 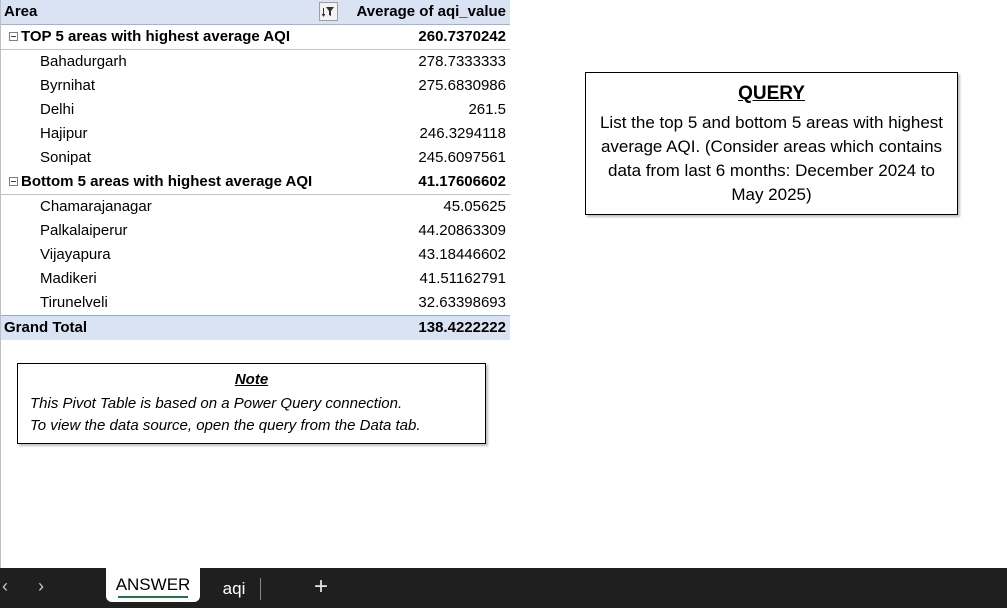 What do you see at coordinates (41, 586) in the screenshot?
I see `next-sheet-icon: ›` at bounding box center [41, 586].